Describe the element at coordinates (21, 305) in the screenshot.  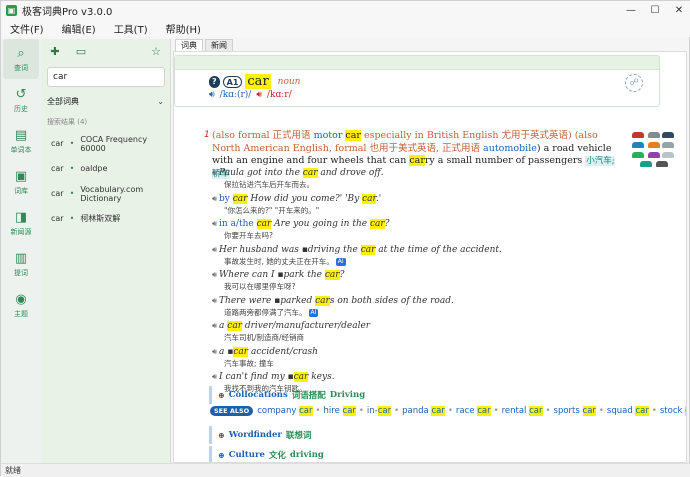
I see `nav-item-theme: ◉ 主题` at that location.